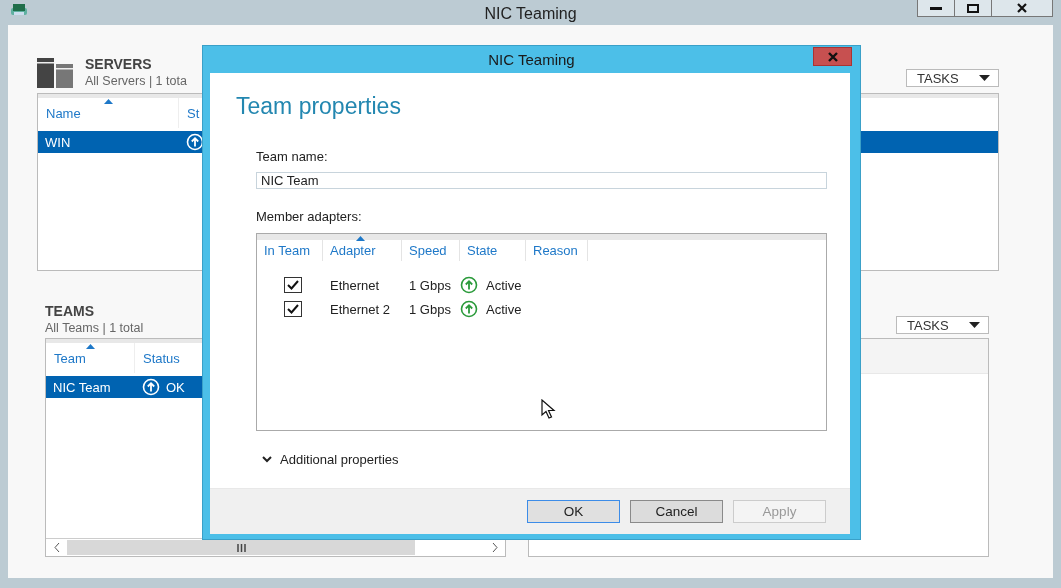 Image resolution: width=1061 pixels, height=588 pixels. I want to click on column-header: Team, so click(90, 358).